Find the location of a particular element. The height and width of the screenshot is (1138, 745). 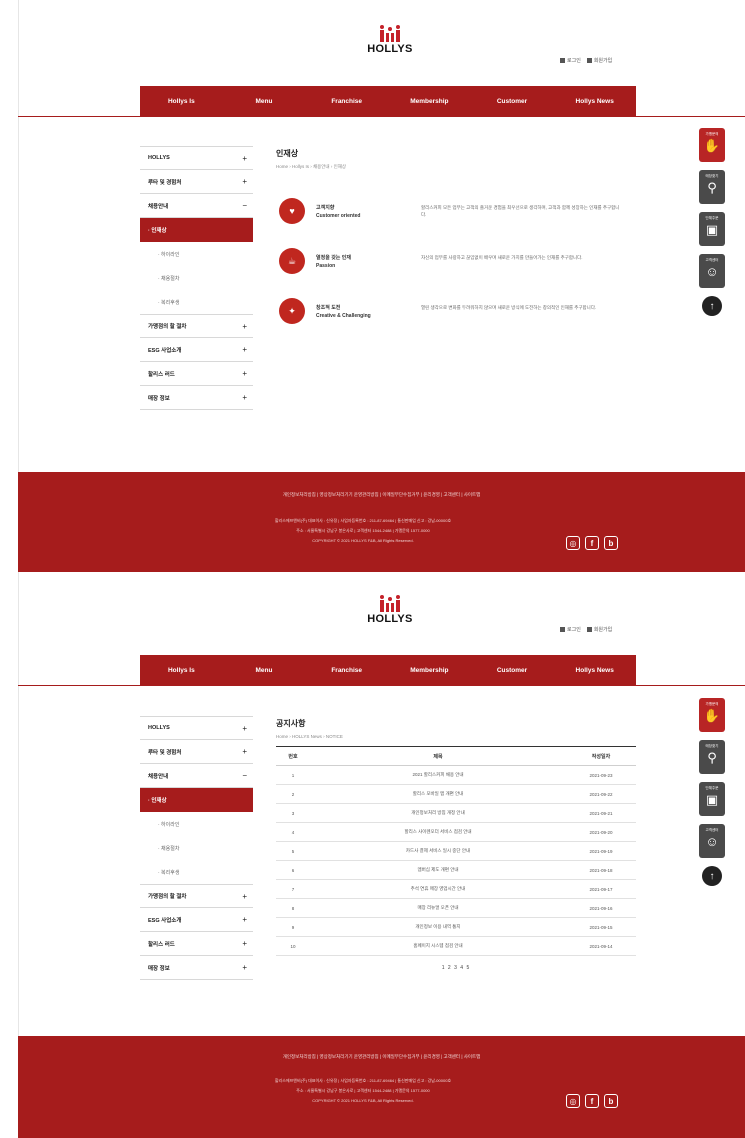

side-menu-label: 매장 정보 is located at coordinates (159, 398).